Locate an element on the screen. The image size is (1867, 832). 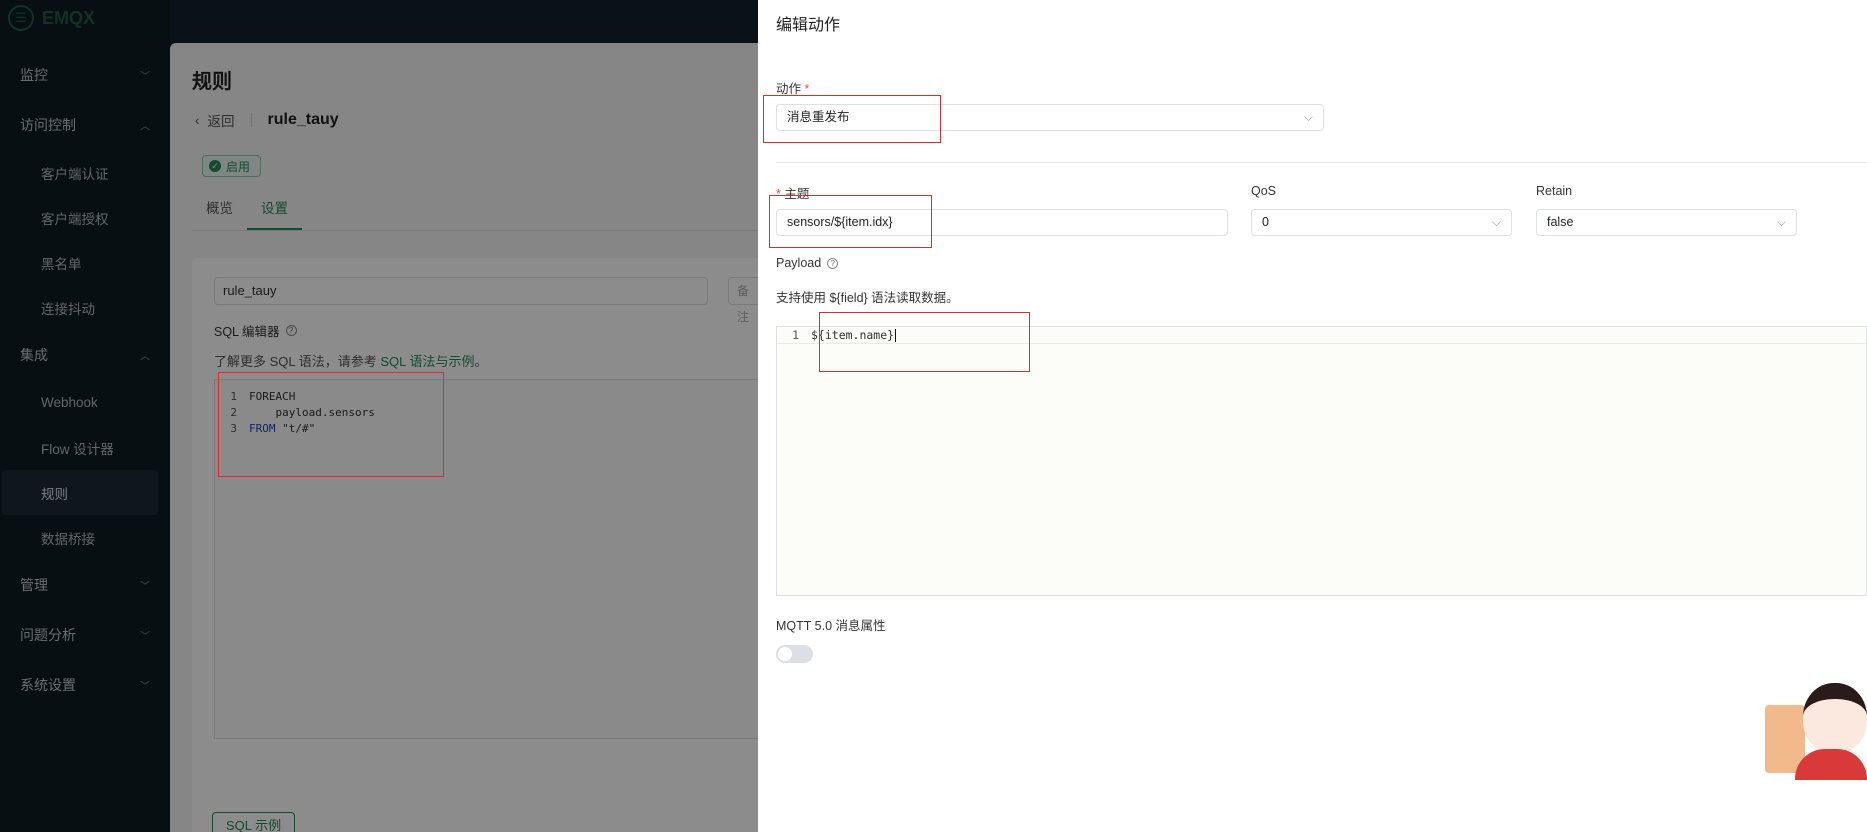
action-label: 动作 * is located at coordinates (792, 87).